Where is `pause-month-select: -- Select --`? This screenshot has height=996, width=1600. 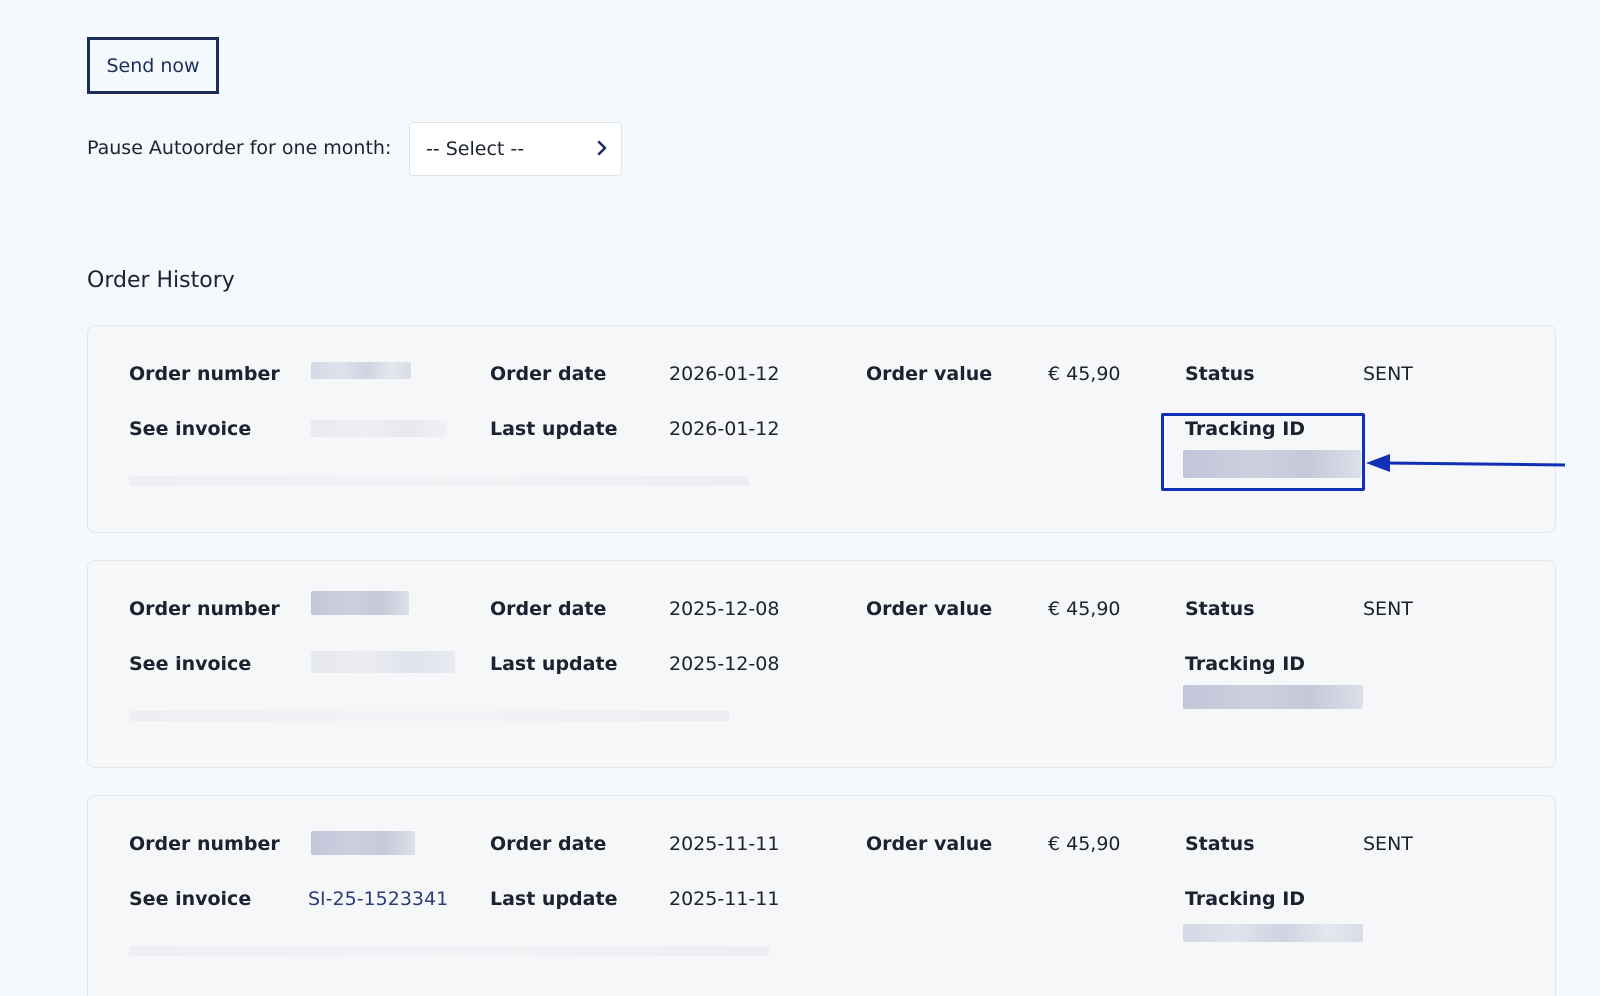 pause-month-select: -- Select -- is located at coordinates (515, 149).